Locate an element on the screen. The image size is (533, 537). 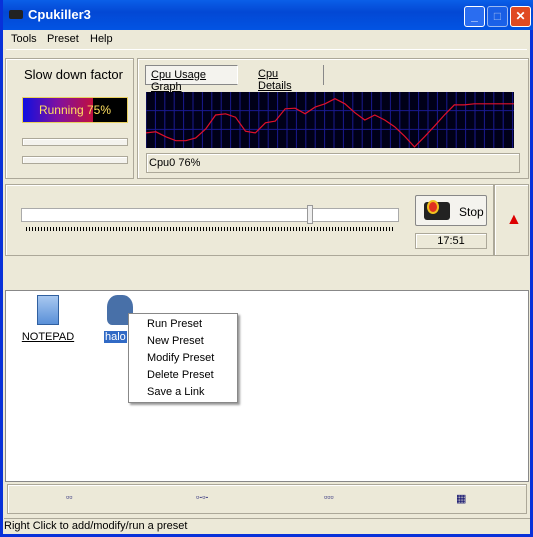
stop-button: Stop is located at coordinates (451, 210).